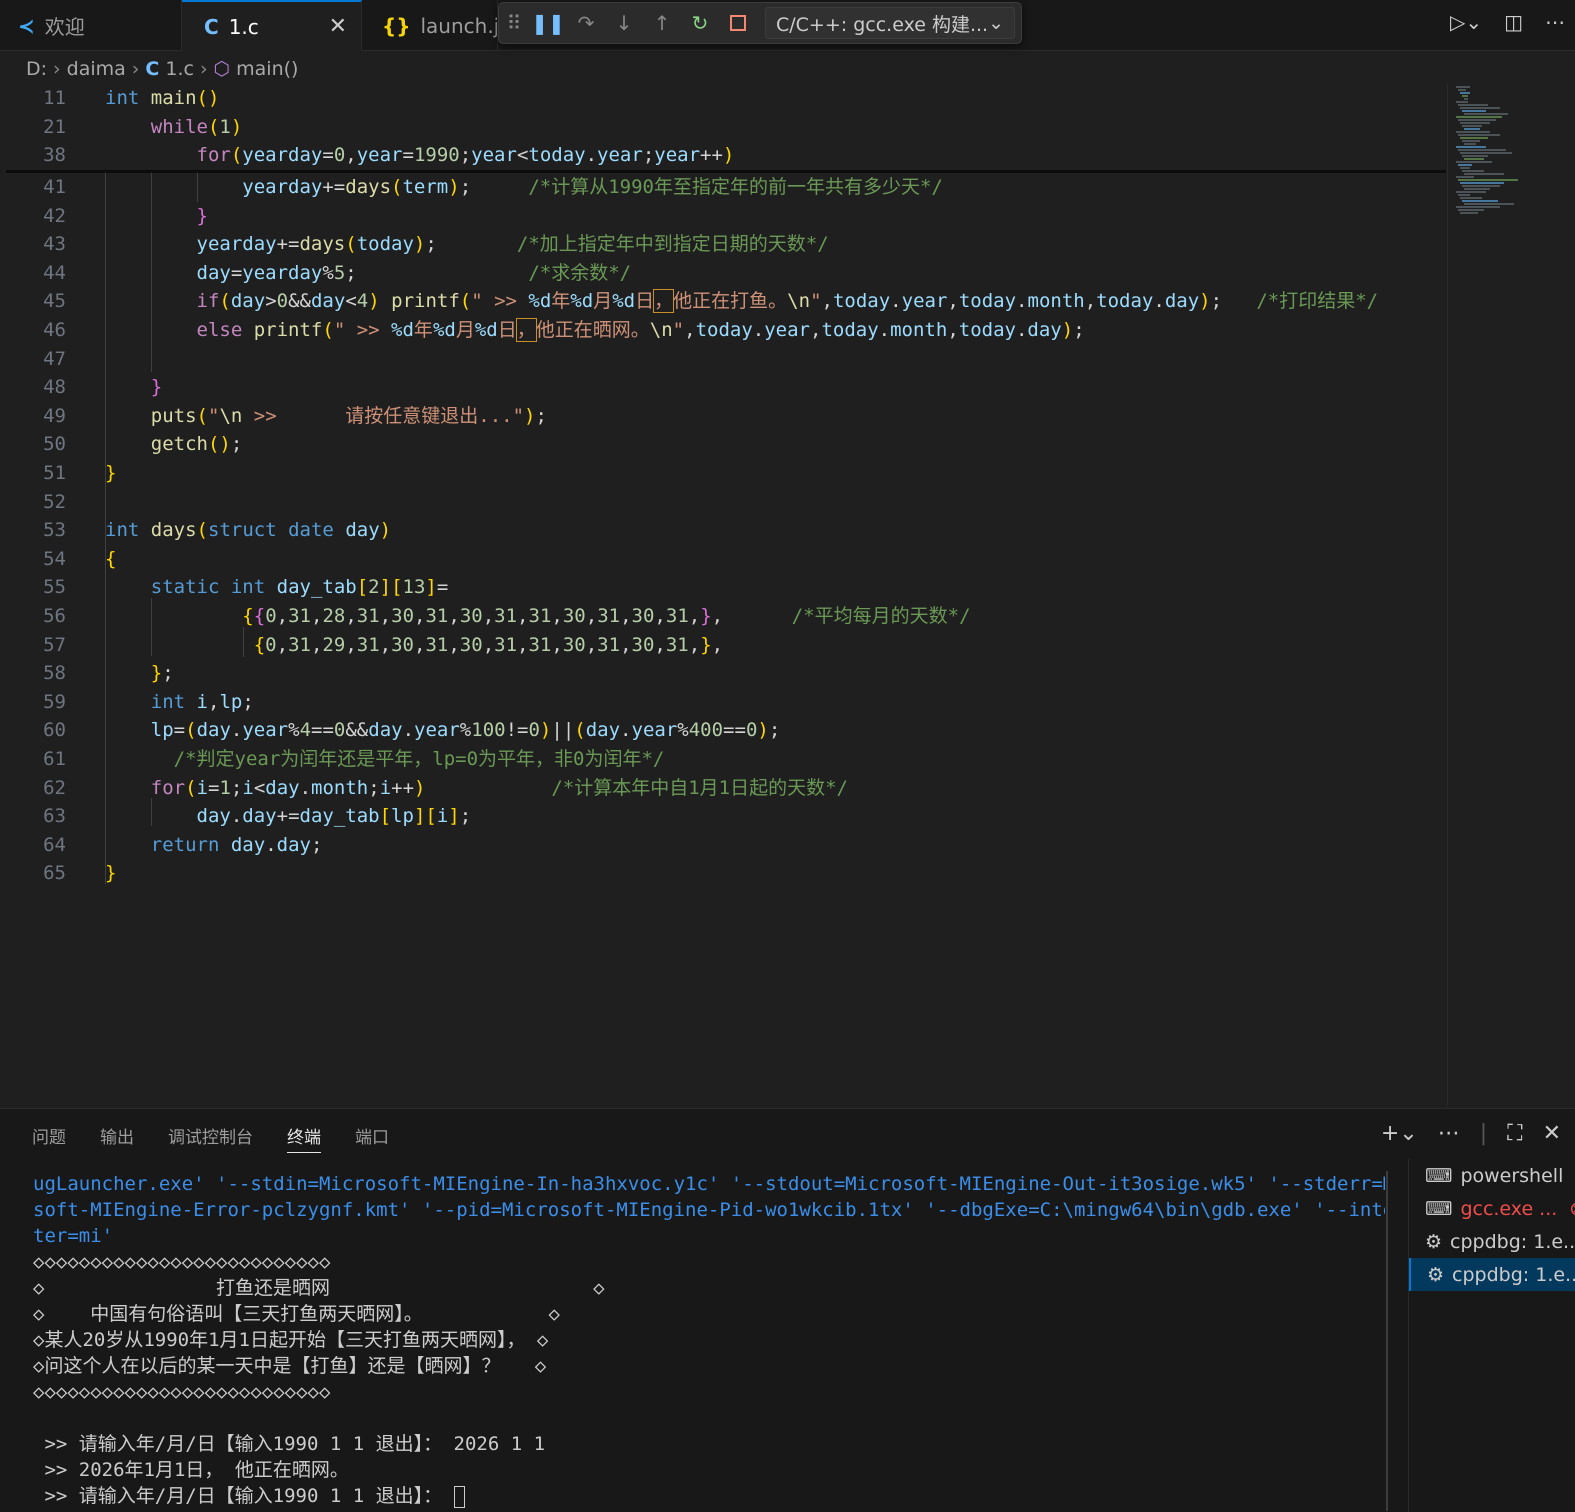 The width and height of the screenshot is (1575, 1512). Describe the element at coordinates (91, 25) in the screenshot. I see `tab-welcome: ≺ 欢迎` at that location.